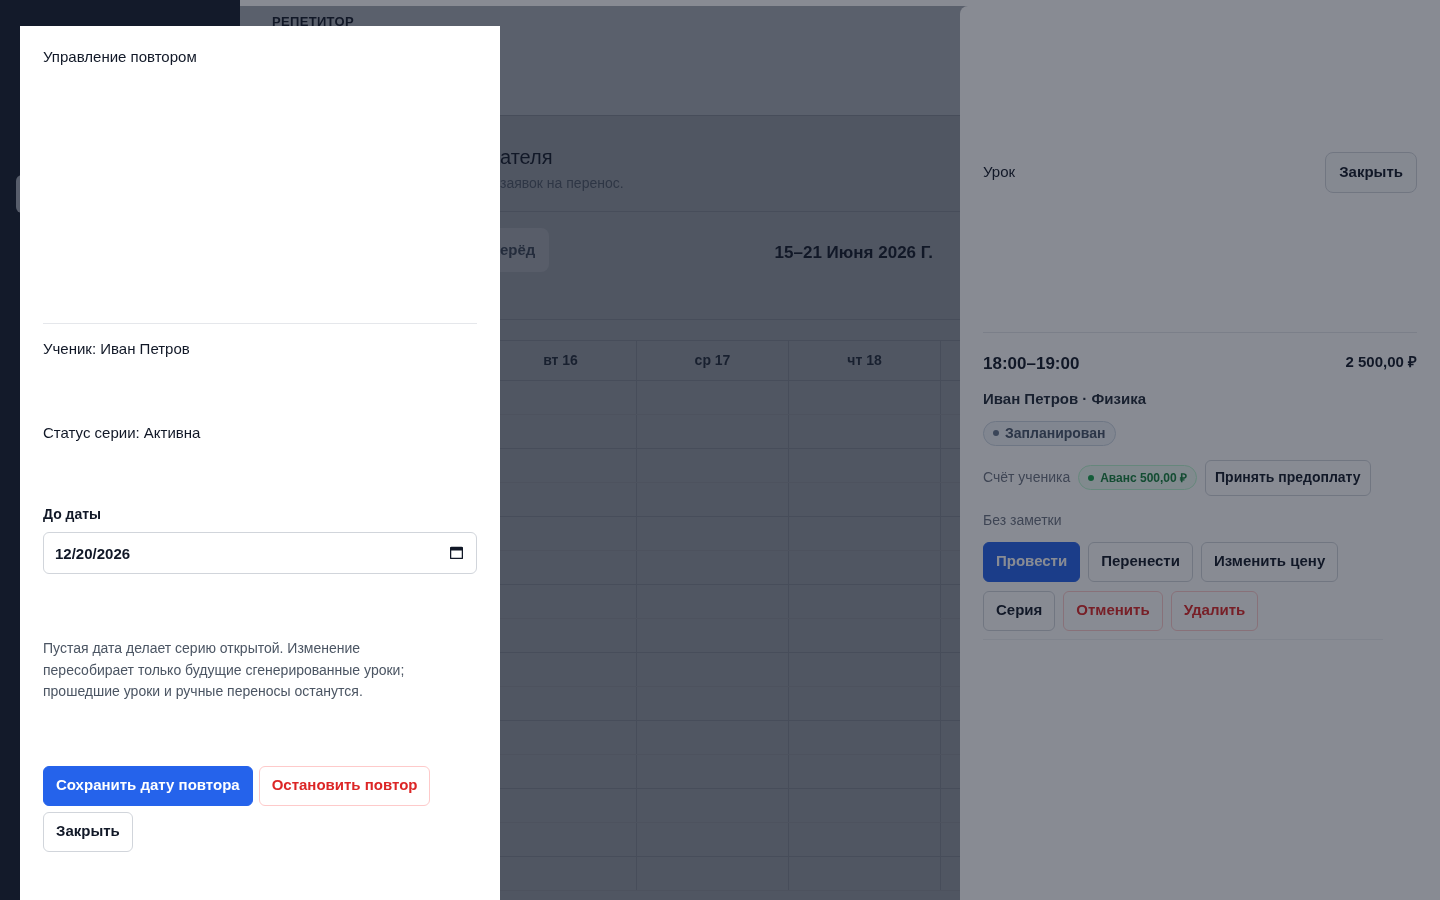 Image resolution: width=1440 pixels, height=900 pixels. I want to click on action-button: Перенести, so click(1140, 561).